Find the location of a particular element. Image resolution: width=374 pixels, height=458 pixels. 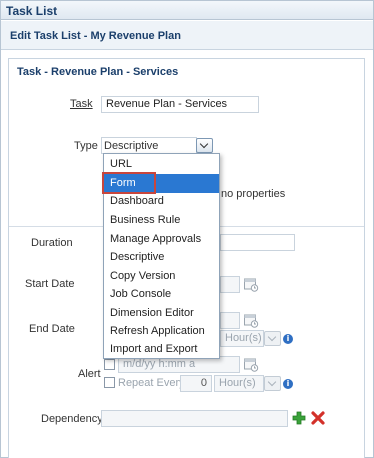

type-option-business-rule: Business Rule is located at coordinates (161, 220).